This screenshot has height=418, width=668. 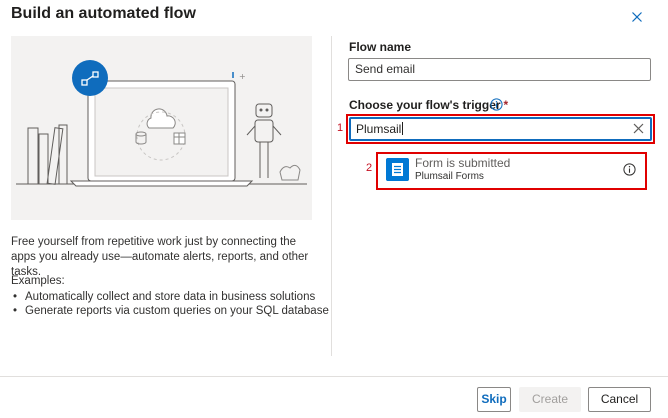 What do you see at coordinates (379, 129) in the screenshot?
I see `trigger-search-value: Plumsail` at bounding box center [379, 129].